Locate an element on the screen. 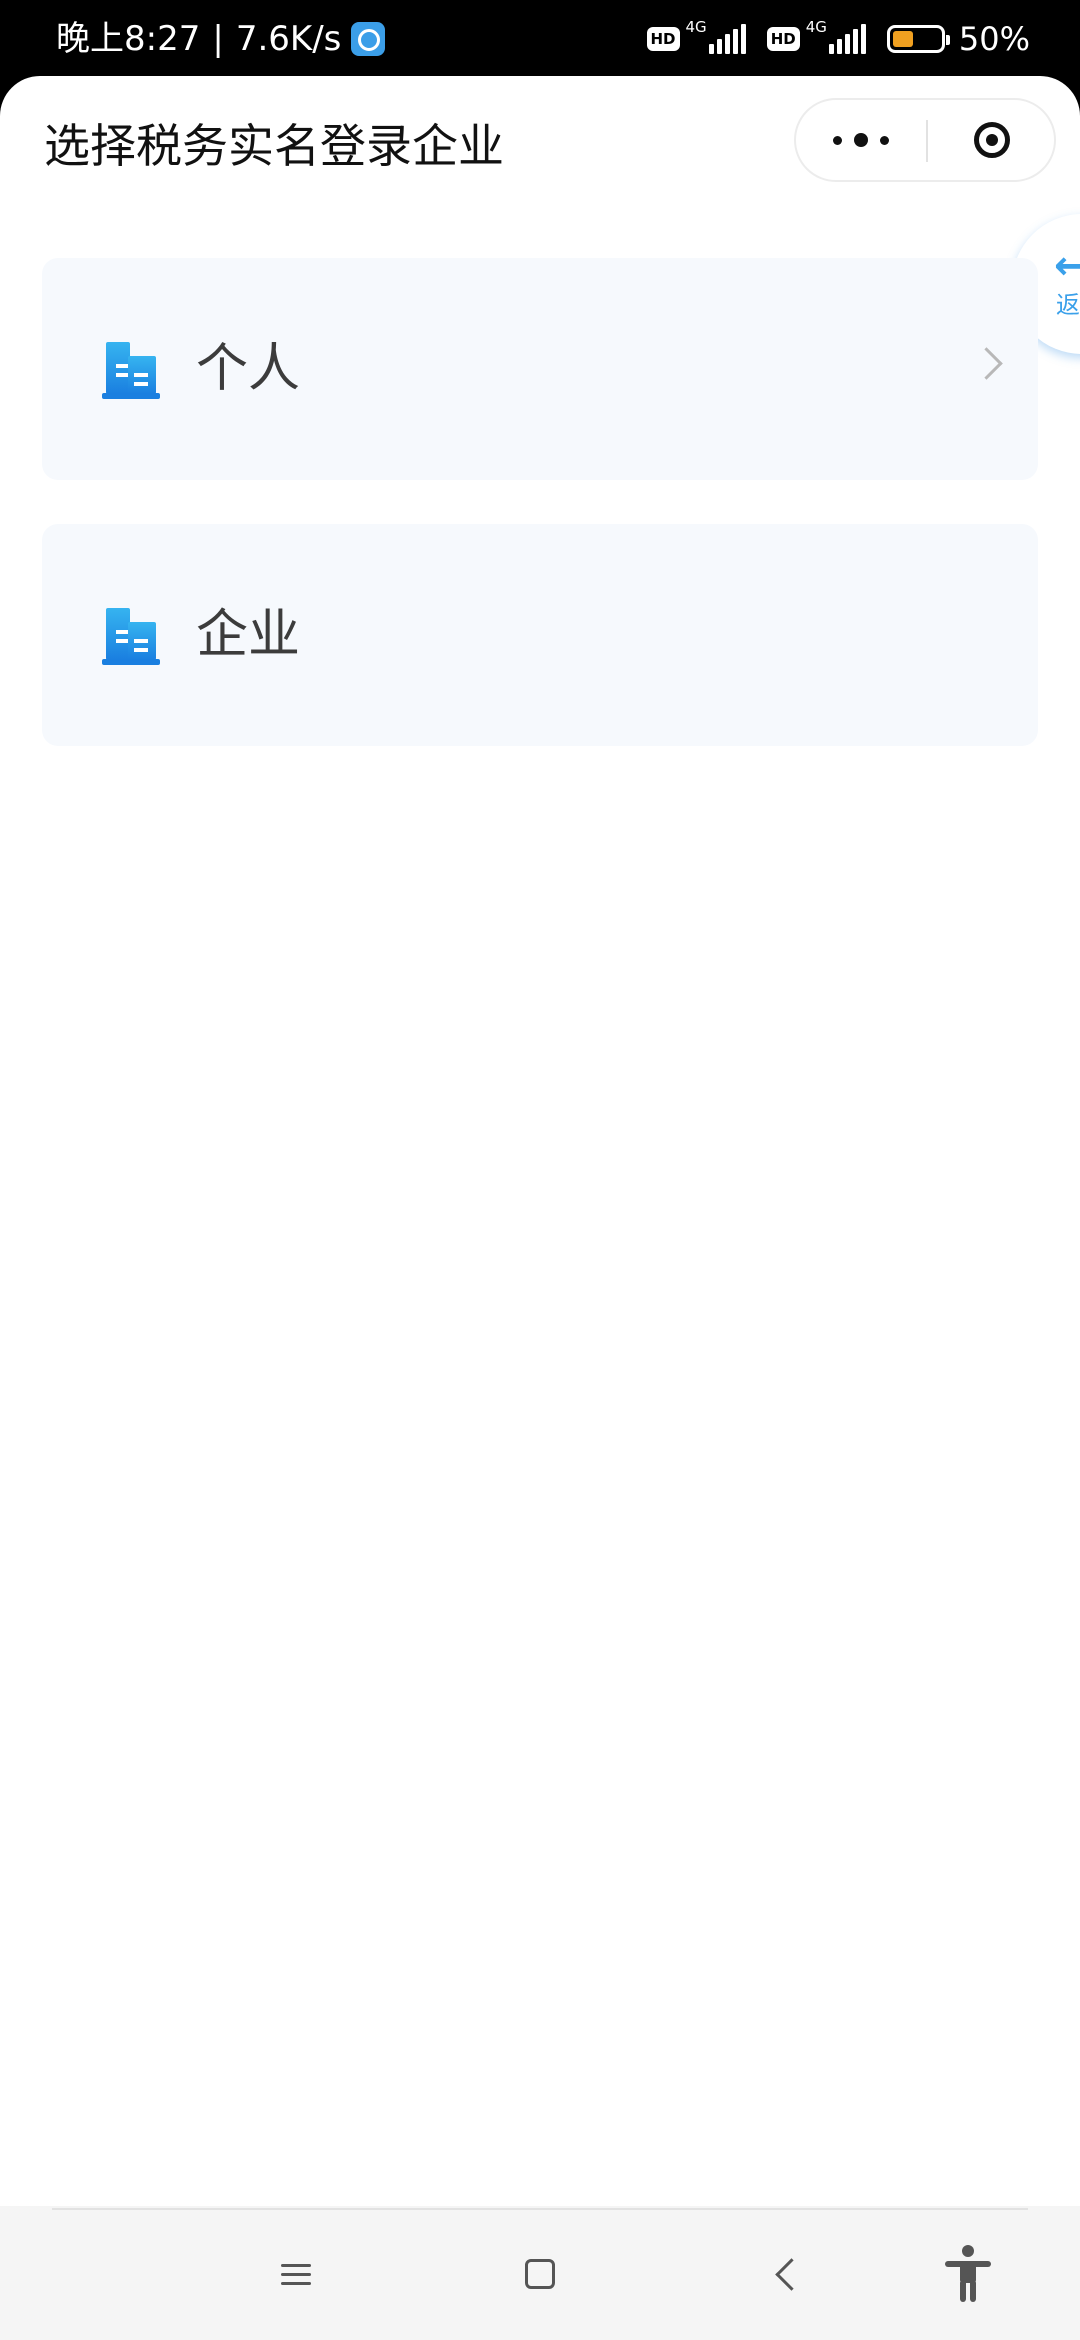 This screenshot has width=1080, height=2340. more-dots-icon-right is located at coordinates (884, 140).